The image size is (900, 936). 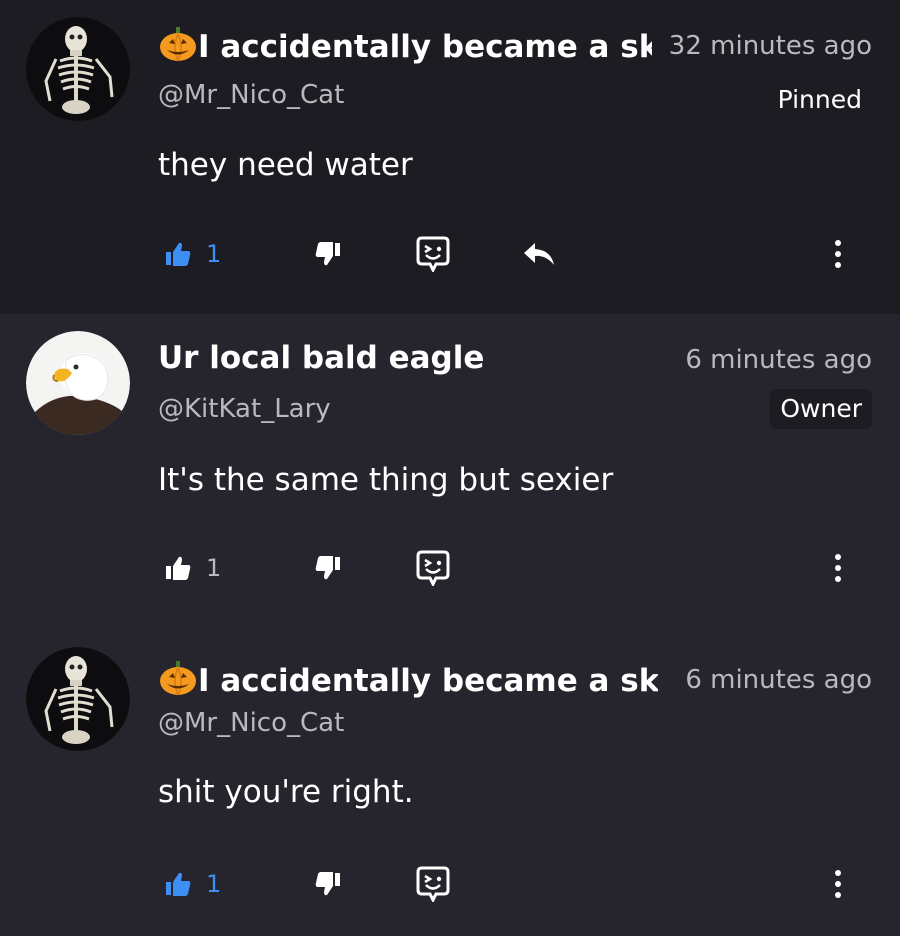 I want to click on comment-text: they need water, so click(x=285, y=165).